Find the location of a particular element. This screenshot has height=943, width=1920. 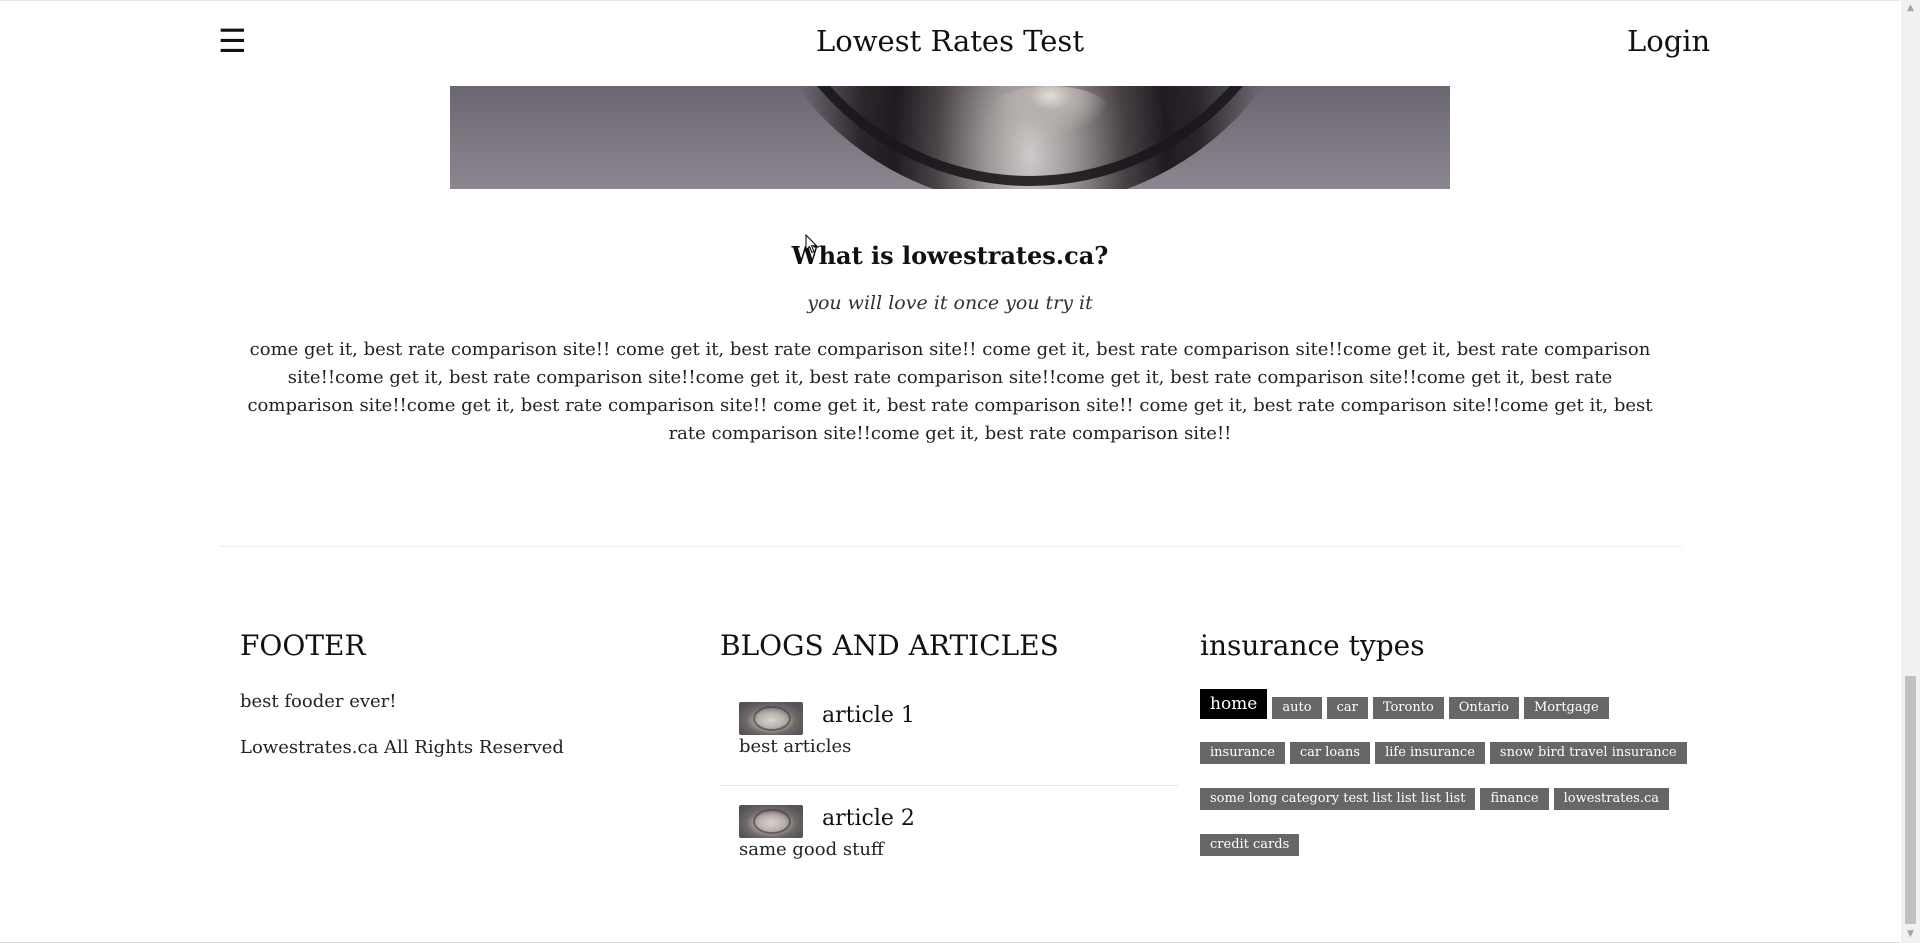

tag-car-loans: car loans is located at coordinates (1330, 753).